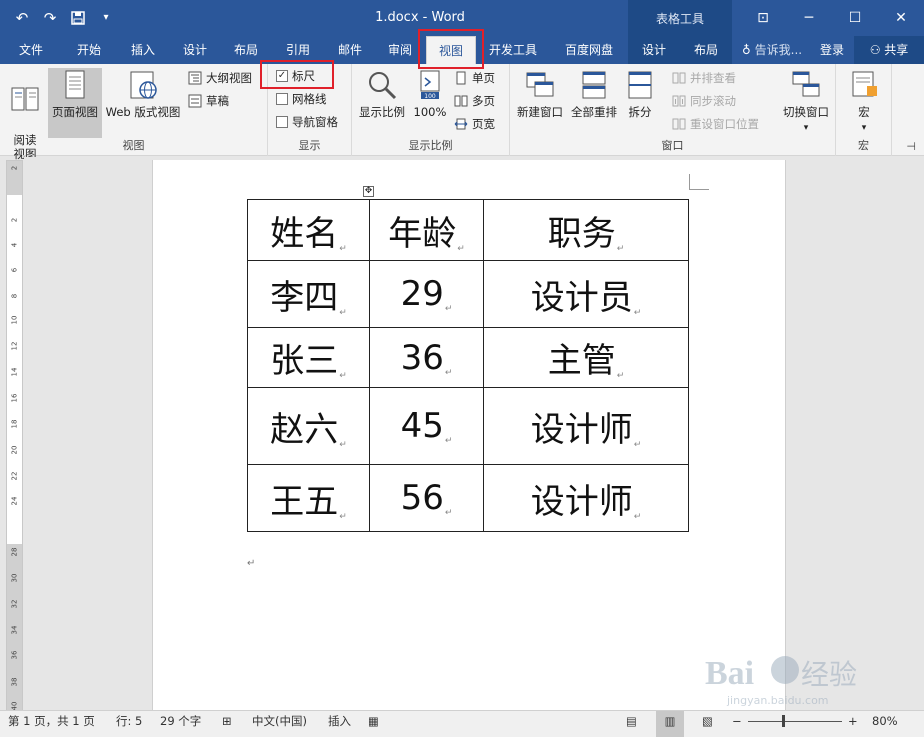 The width and height of the screenshot is (924, 737). I want to click on outline-view-button: 大纲视图, so click(220, 78).